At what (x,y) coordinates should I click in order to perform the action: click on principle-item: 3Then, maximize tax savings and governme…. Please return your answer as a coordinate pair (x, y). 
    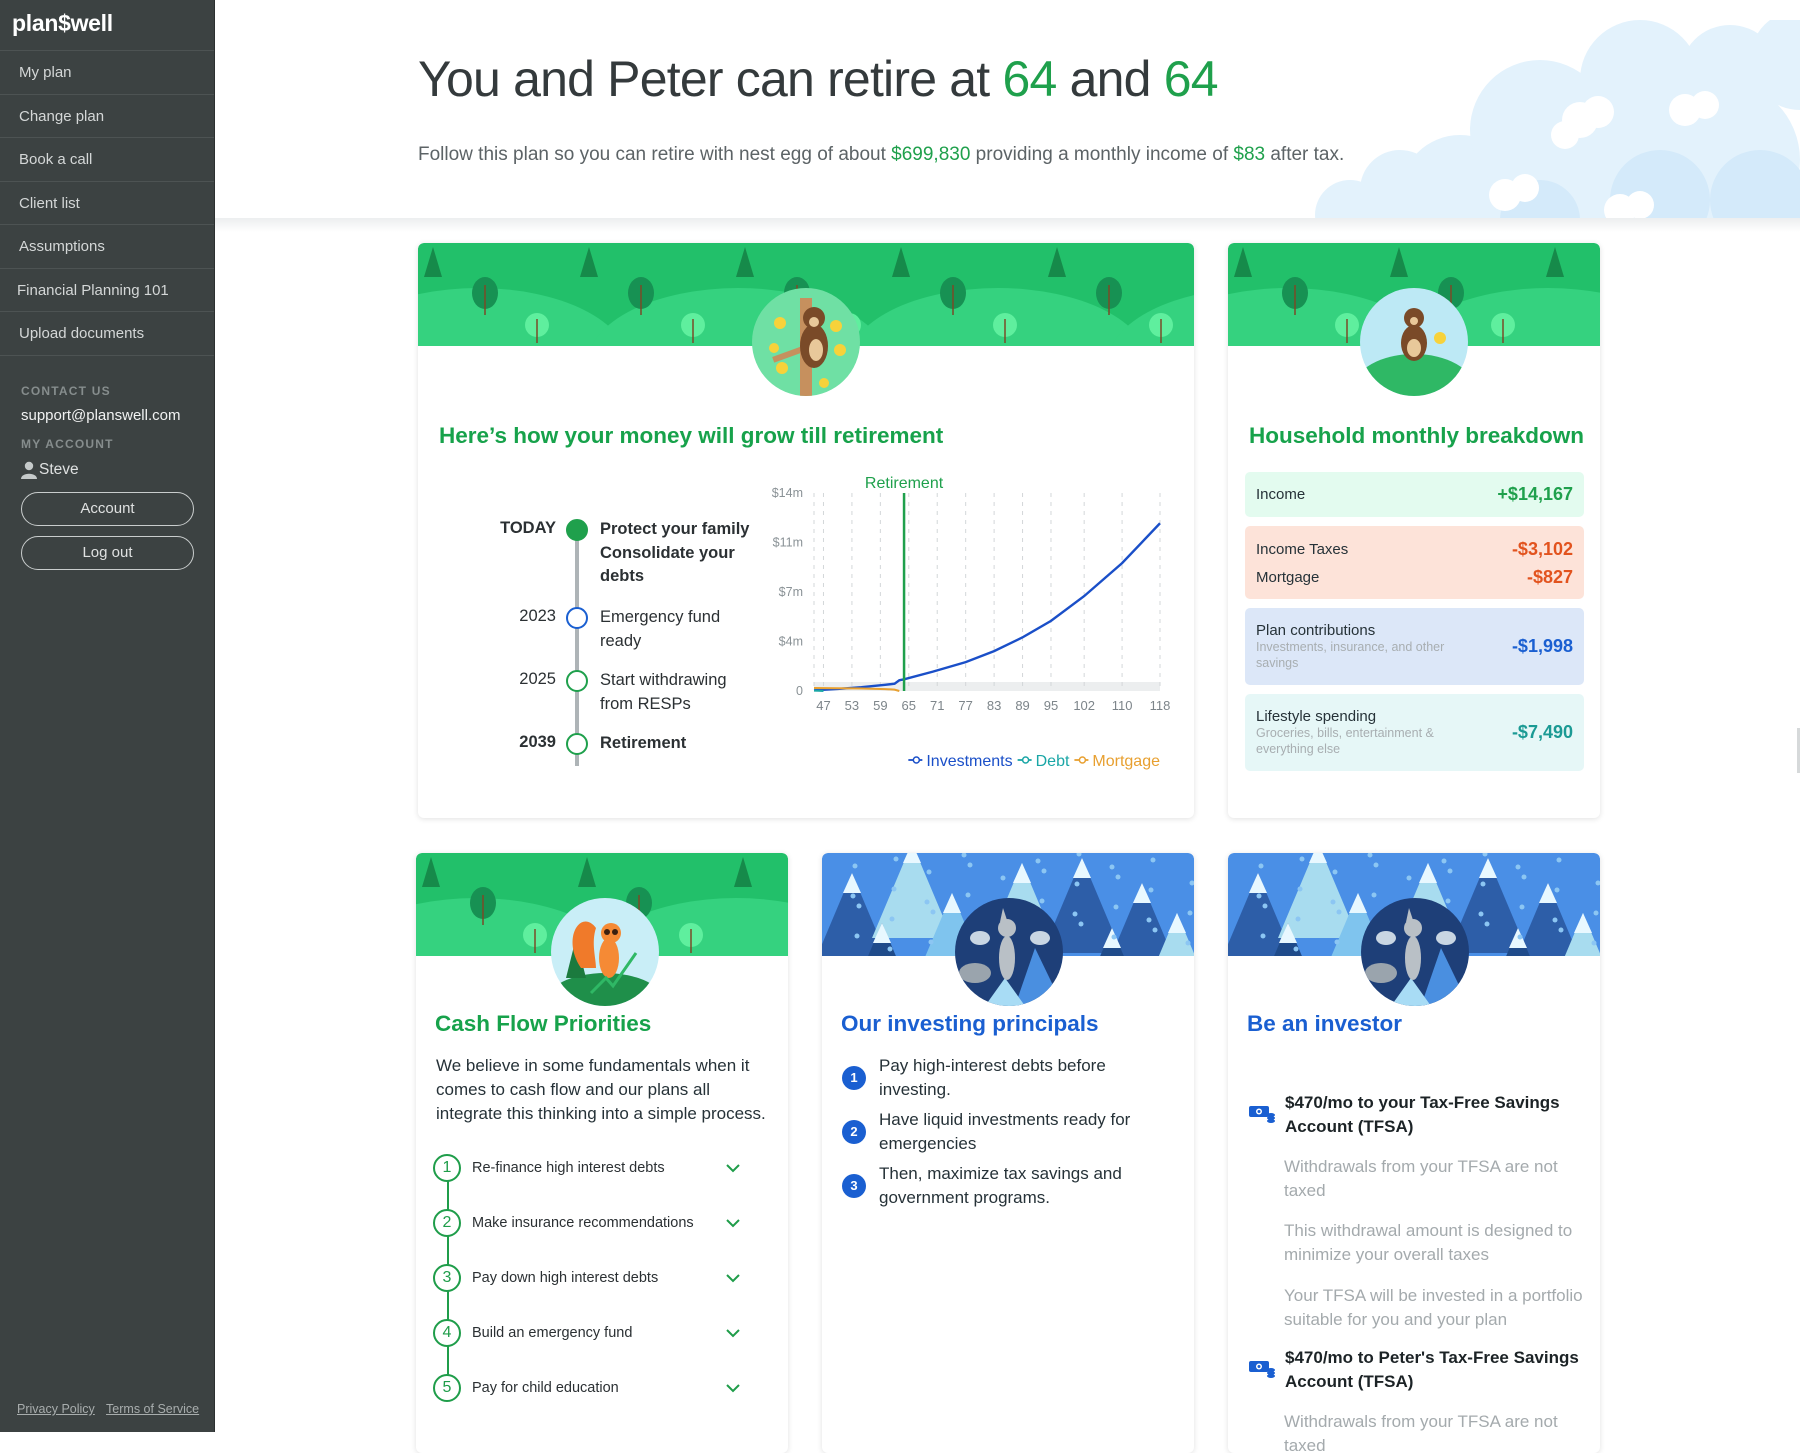
    Looking at the image, I should click on (1002, 1186).